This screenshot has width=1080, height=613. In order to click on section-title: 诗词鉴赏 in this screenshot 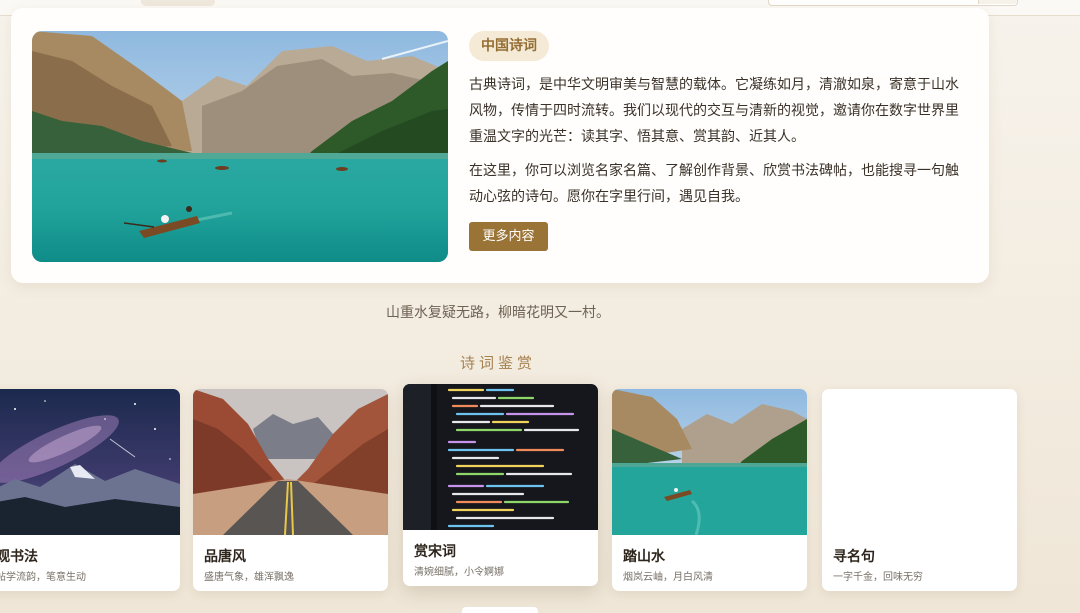, I will do `click(497, 363)`.